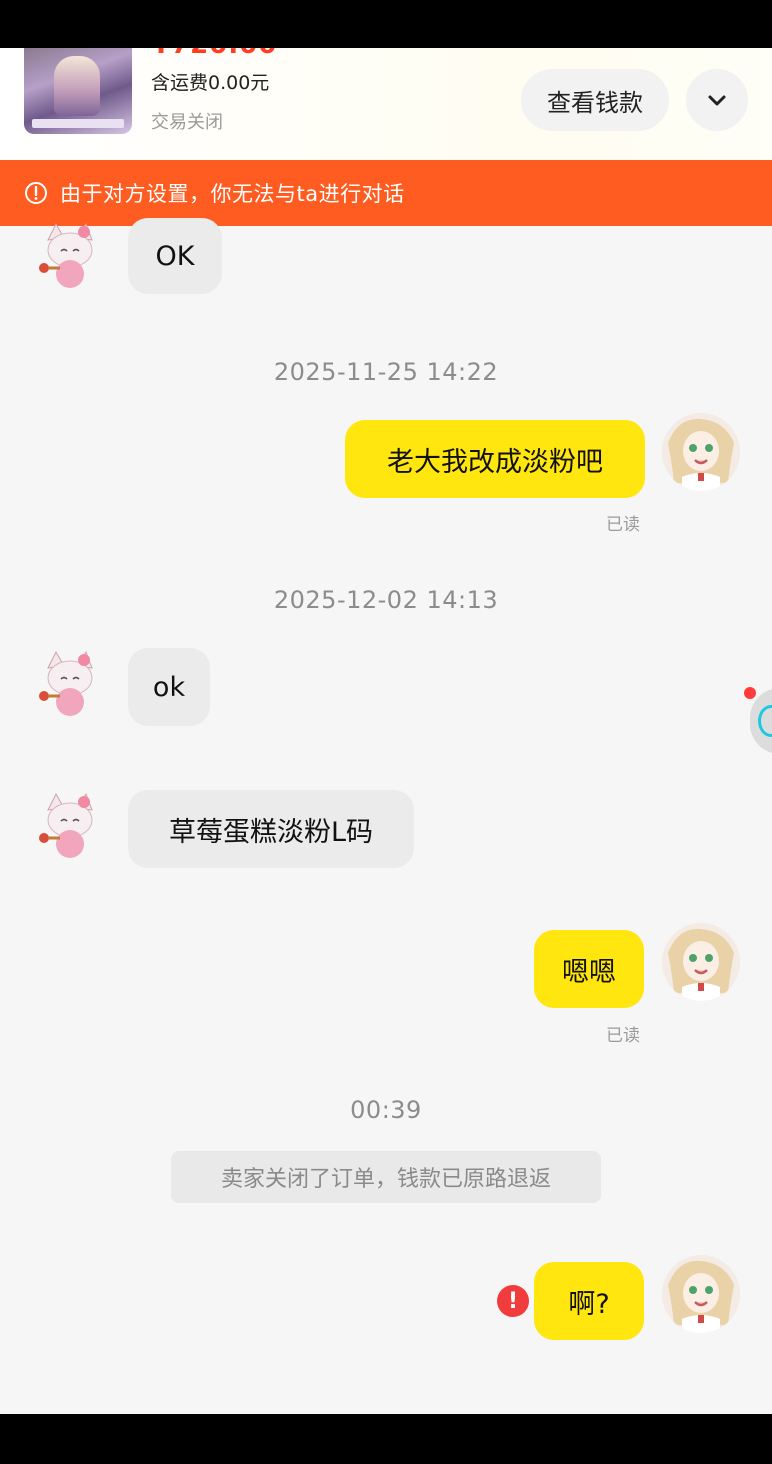 The width and height of the screenshot is (772, 1464). Describe the element at coordinates (169, 687) in the screenshot. I see `message-bubble-incoming: ok` at that location.